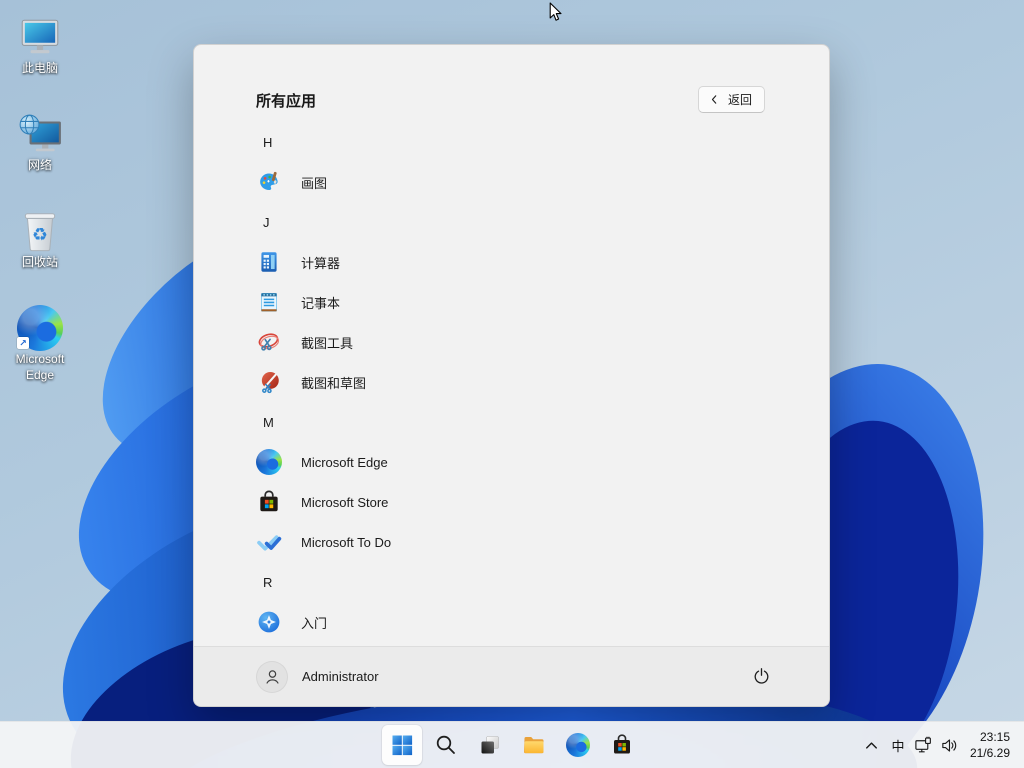 This screenshot has width=1024, height=768. I want to click on mouse-cursor, so click(556, 12).